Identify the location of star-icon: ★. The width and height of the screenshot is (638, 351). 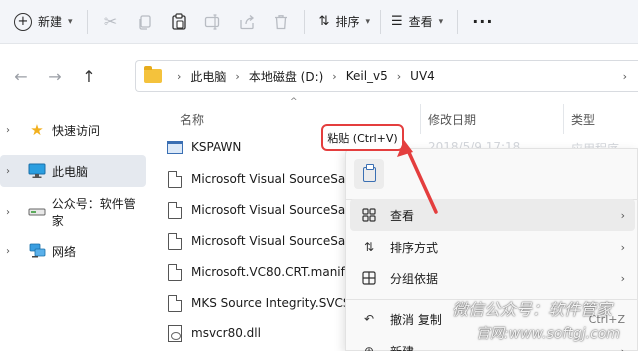
(37, 130).